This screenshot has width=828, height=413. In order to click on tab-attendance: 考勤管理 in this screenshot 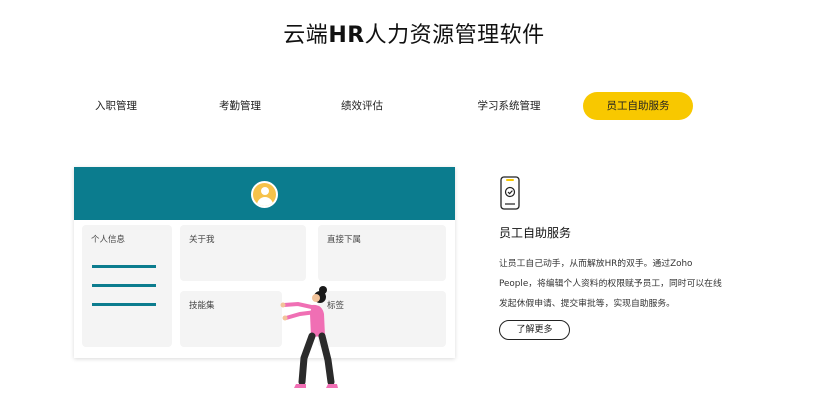, I will do `click(240, 106)`.